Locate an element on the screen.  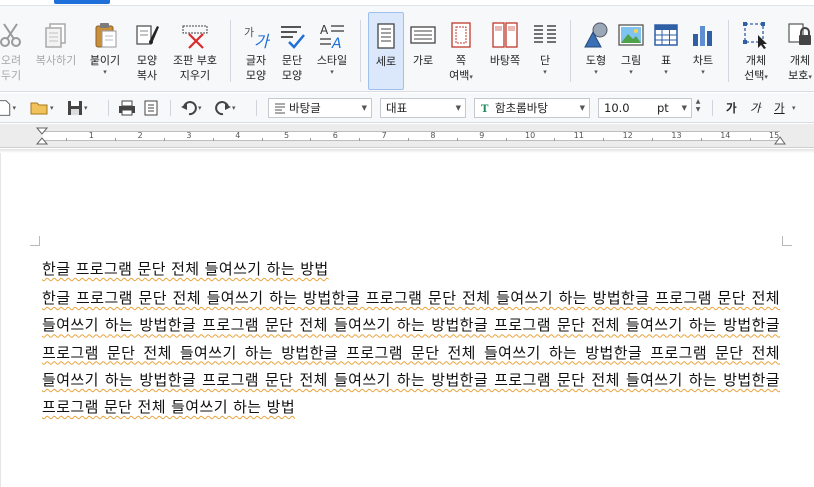
truetype-font-icon: T is located at coordinates (486, 108).